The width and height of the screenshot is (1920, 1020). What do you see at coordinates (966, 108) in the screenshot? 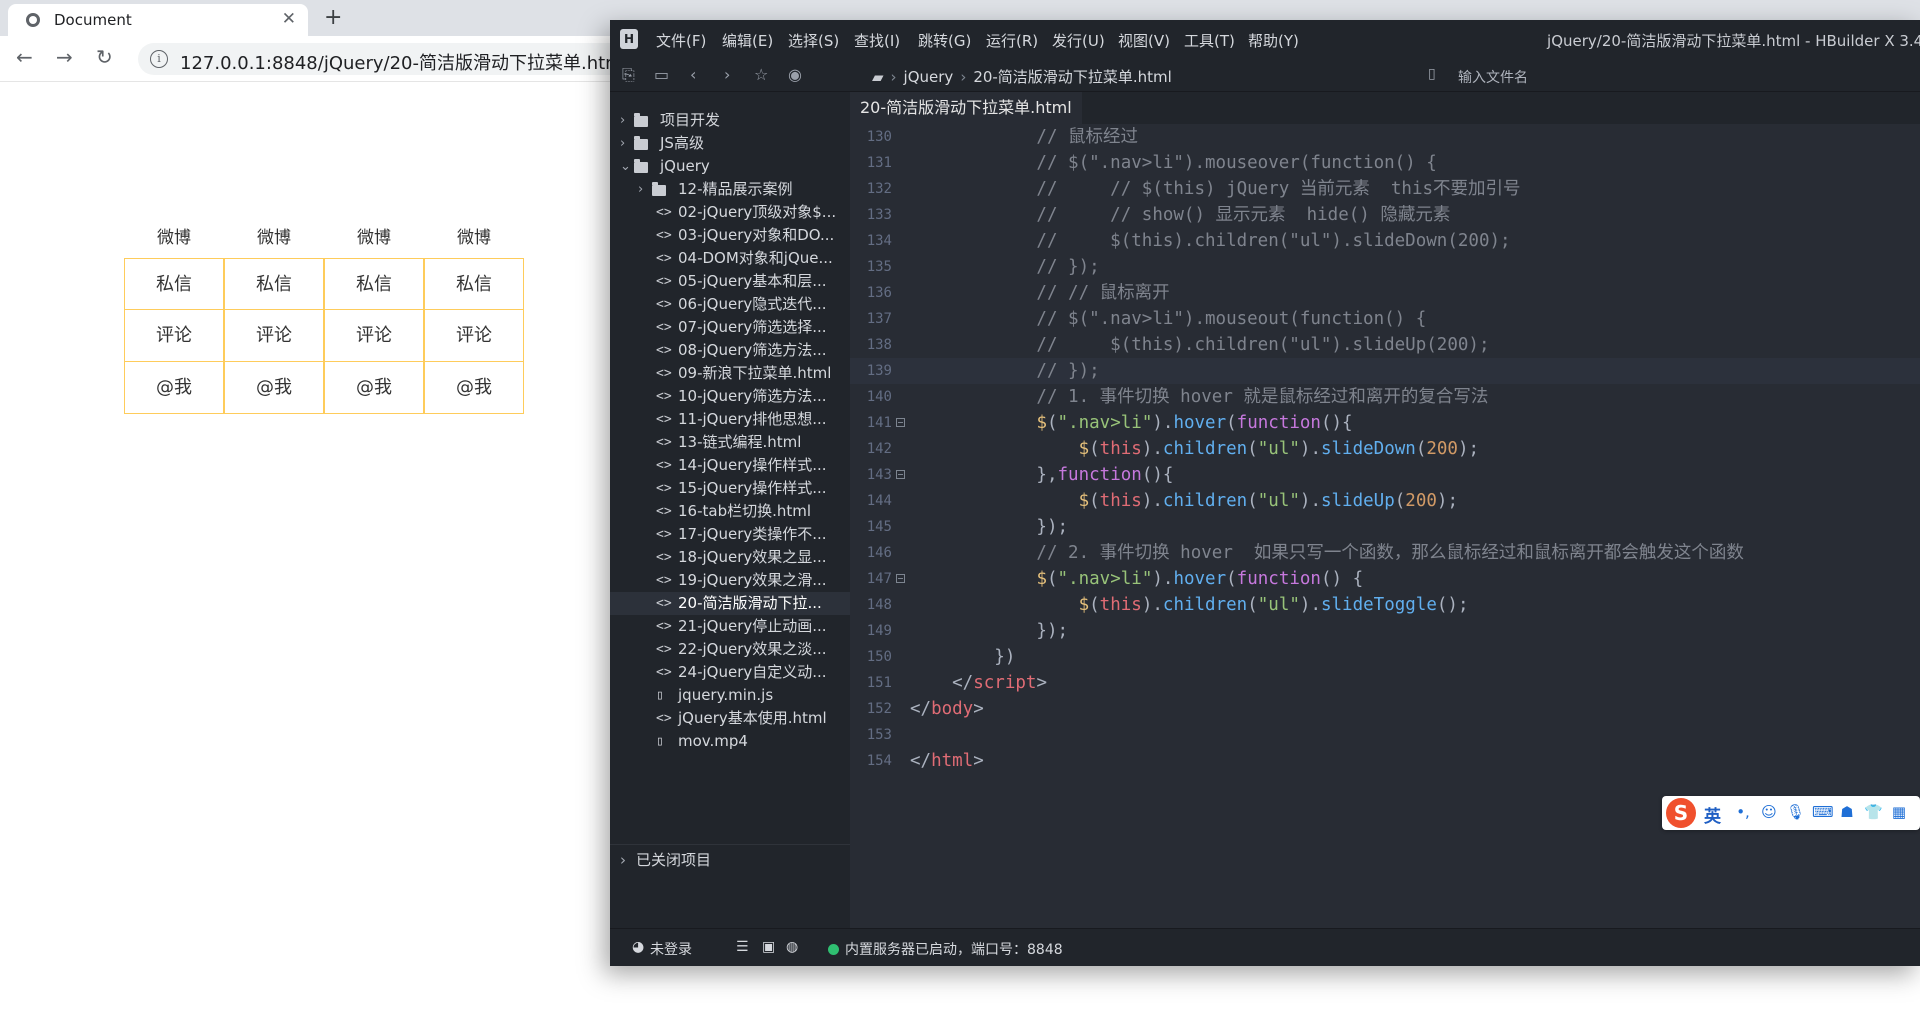
I see `editor-tab-active: 20-简洁版滑动下拉菜单.html` at bounding box center [966, 108].